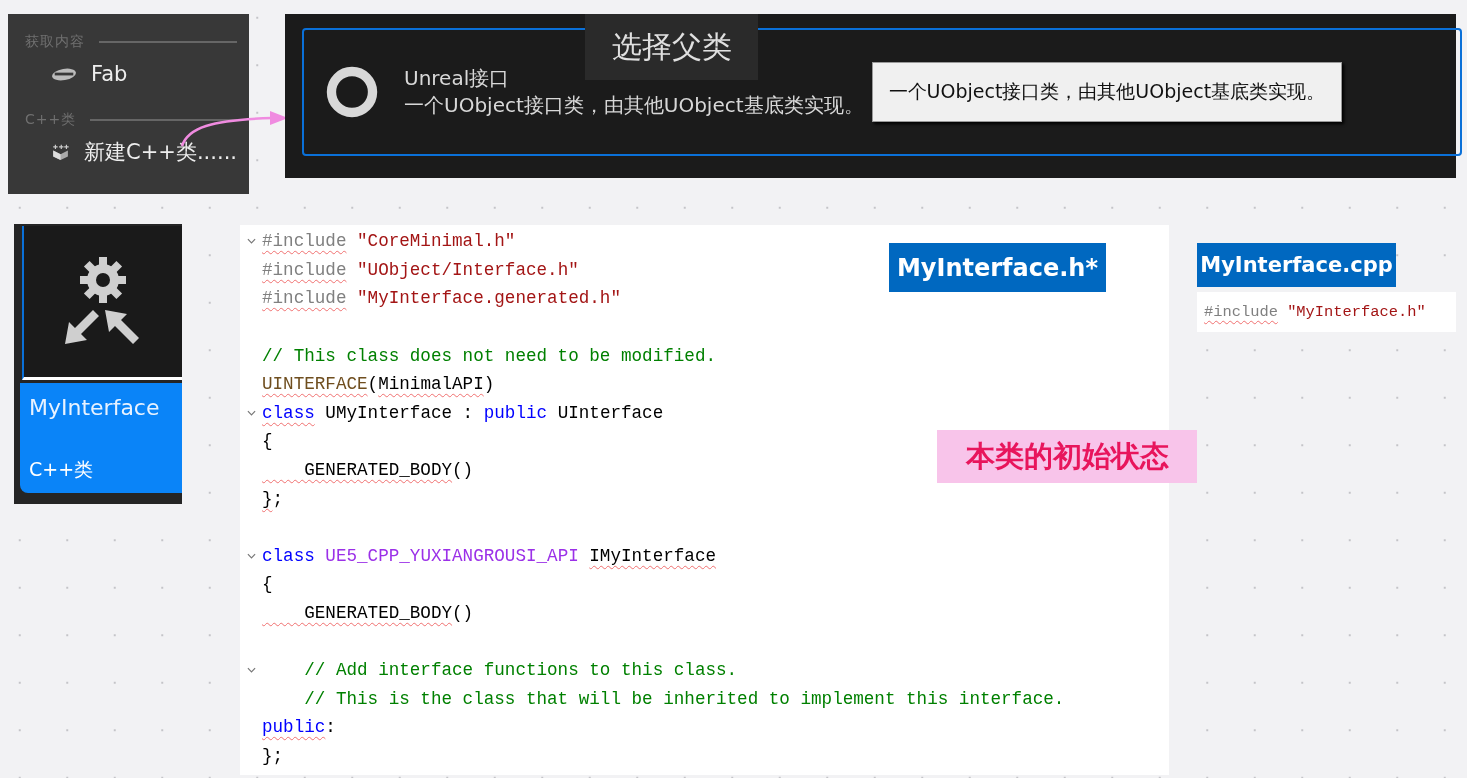 The image size is (1467, 778). Describe the element at coordinates (299, 727) in the screenshot. I see `code-line: public:` at that location.